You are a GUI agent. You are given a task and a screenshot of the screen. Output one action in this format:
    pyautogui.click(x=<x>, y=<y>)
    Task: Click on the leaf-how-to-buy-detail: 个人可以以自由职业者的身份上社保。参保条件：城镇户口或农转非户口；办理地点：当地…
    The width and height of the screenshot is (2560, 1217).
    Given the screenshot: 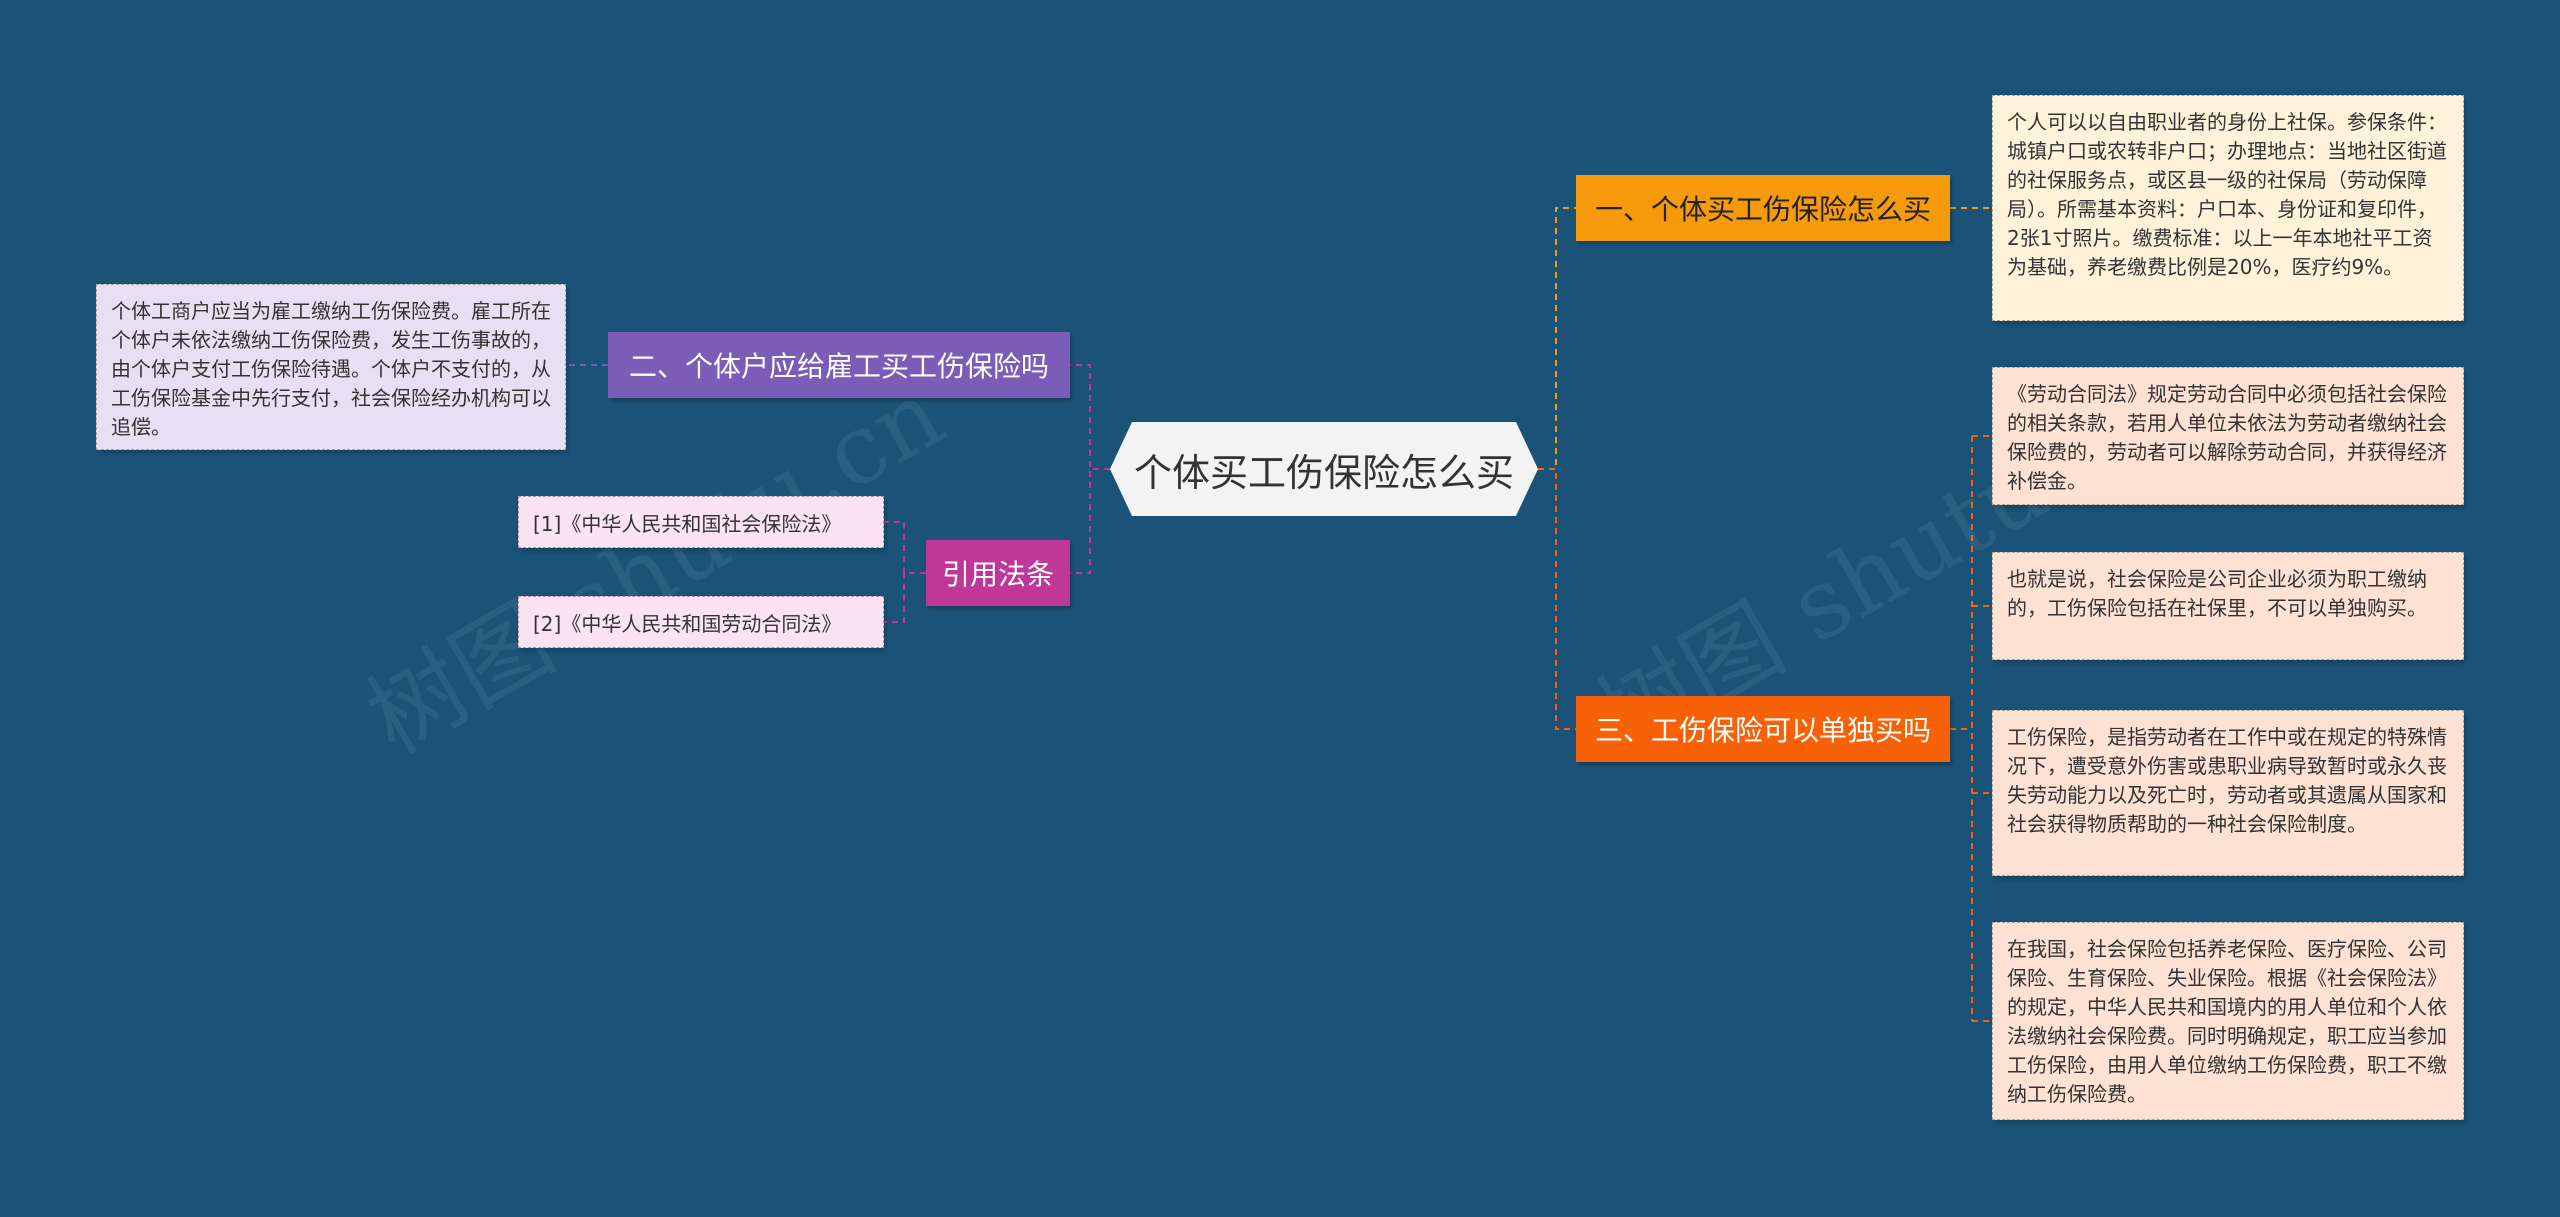 What is the action you would take?
    pyautogui.click(x=2228, y=208)
    